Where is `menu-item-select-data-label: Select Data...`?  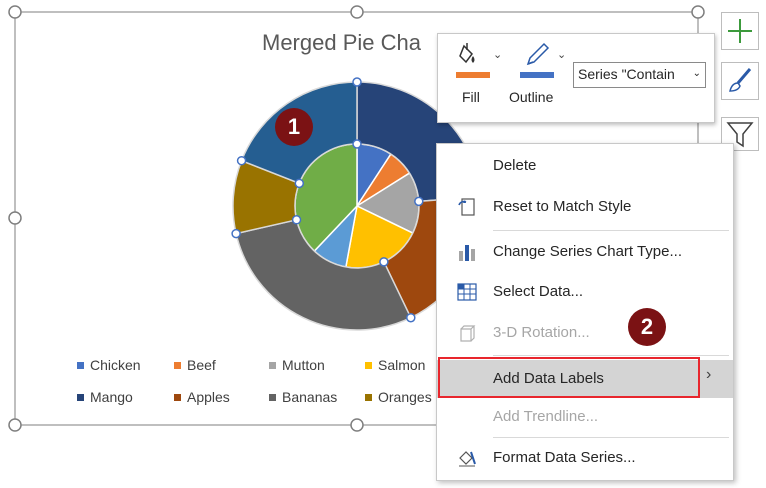
menu-item-select-data-label: Select Data... is located at coordinates (538, 291).